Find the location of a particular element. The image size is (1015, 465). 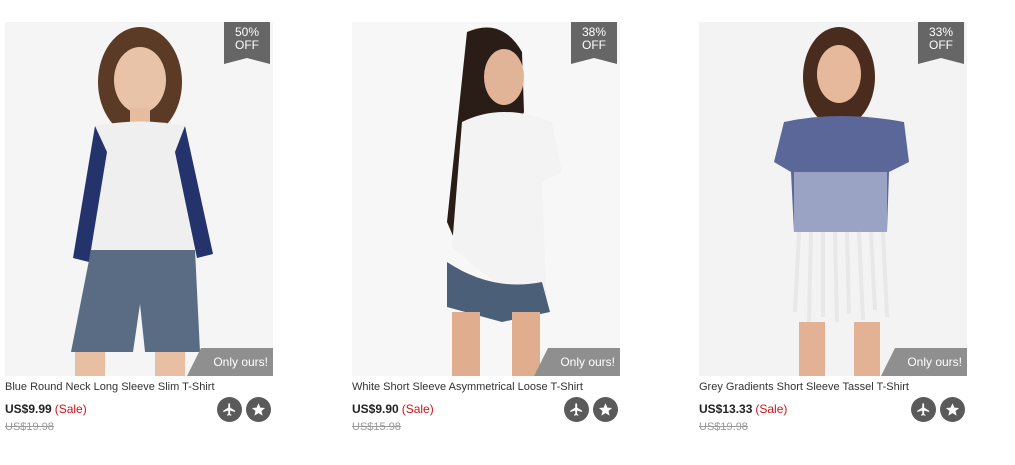

discount-badge: 38% OFF is located at coordinates (594, 43).